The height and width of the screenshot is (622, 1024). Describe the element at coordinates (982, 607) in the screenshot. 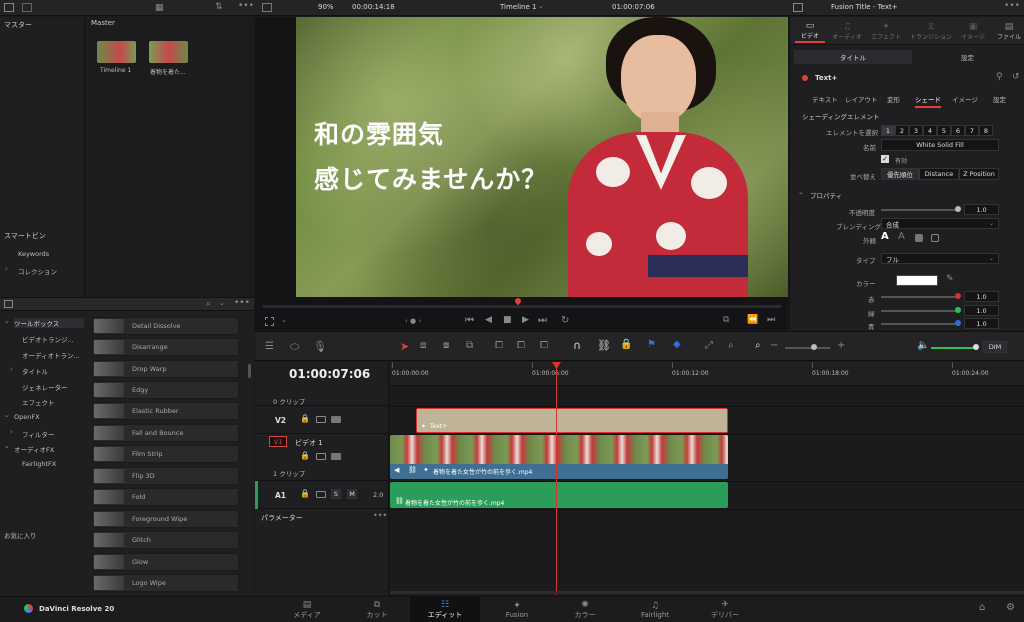

I see `home-icon: ⌂` at that location.